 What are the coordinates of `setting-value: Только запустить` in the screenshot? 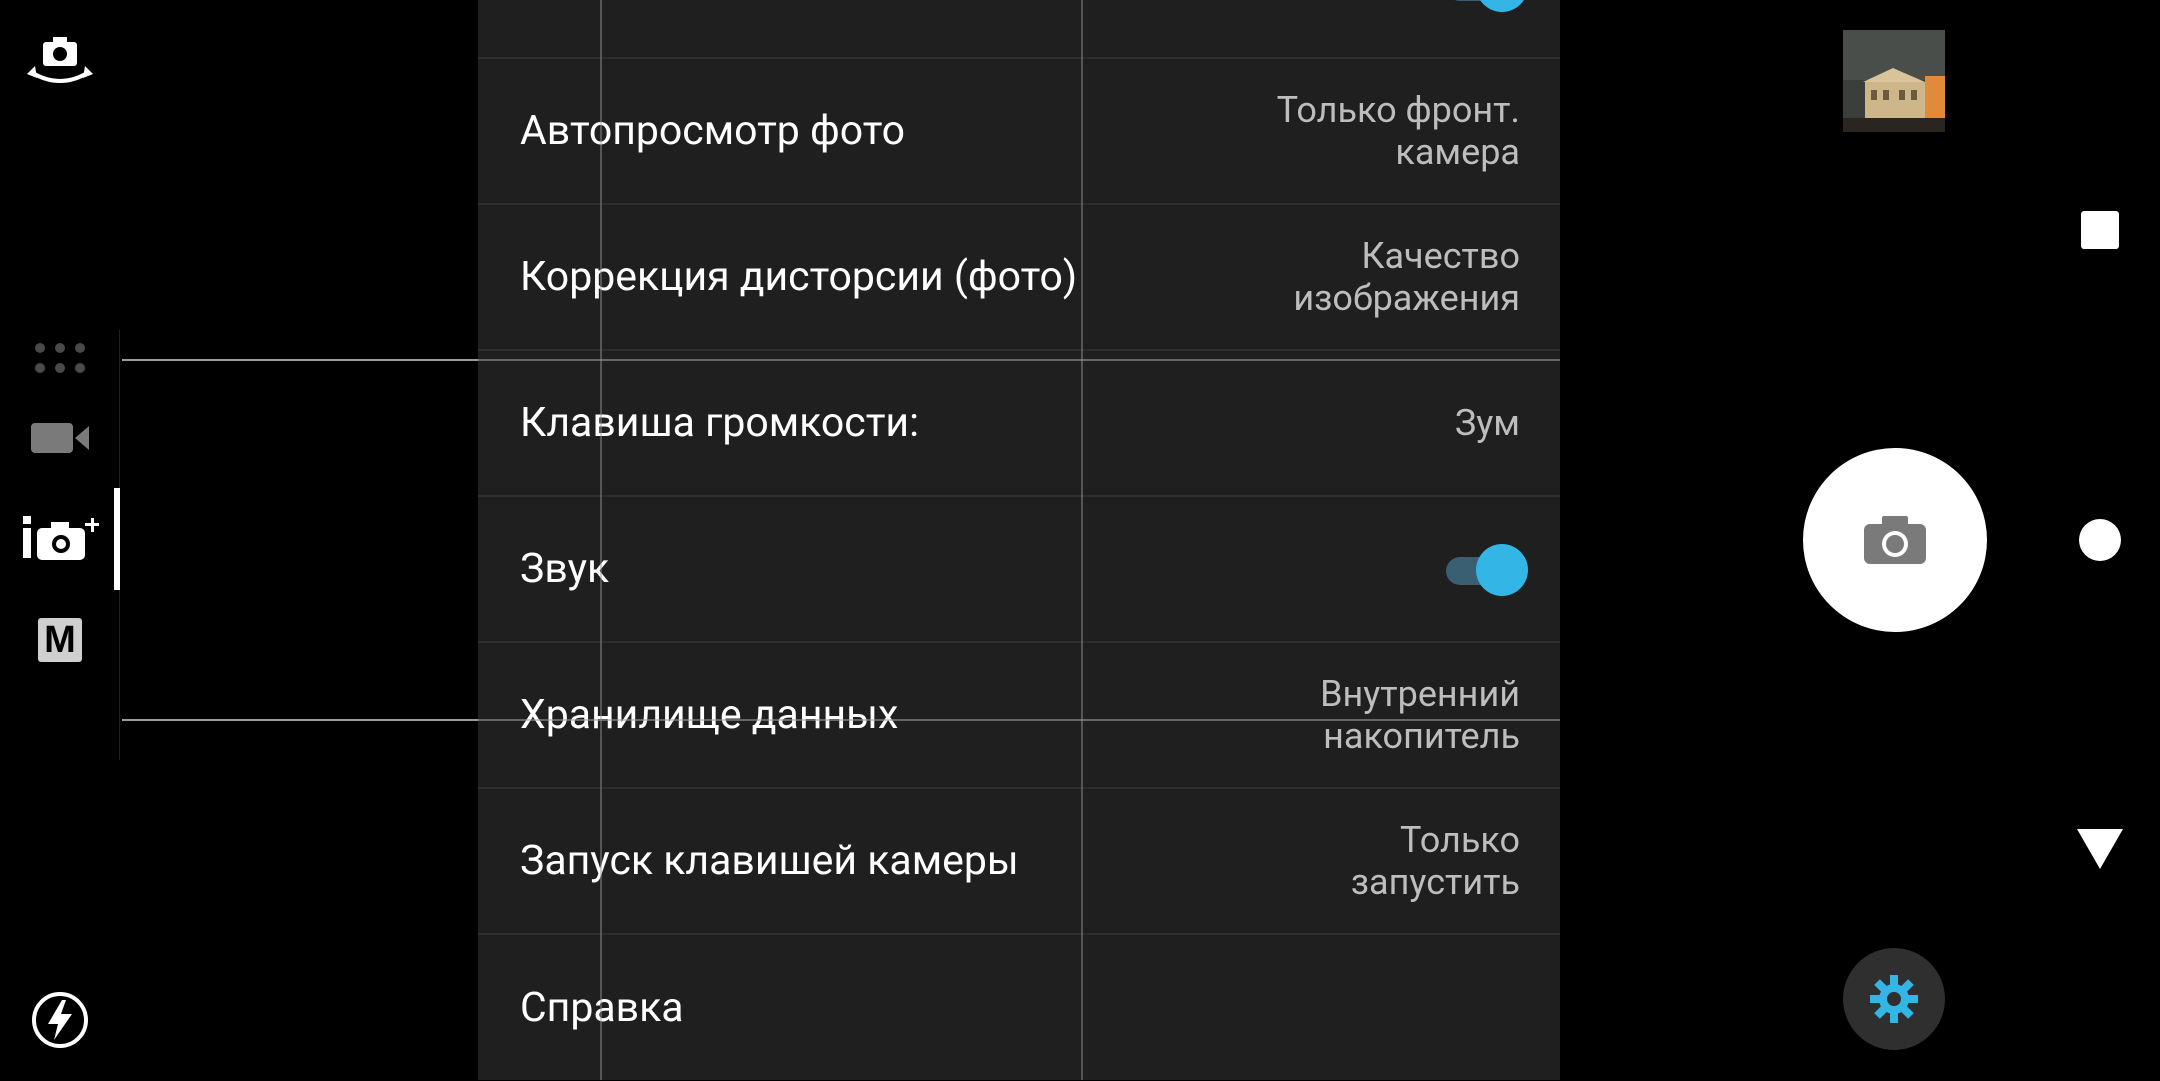 It's located at (1435, 861).